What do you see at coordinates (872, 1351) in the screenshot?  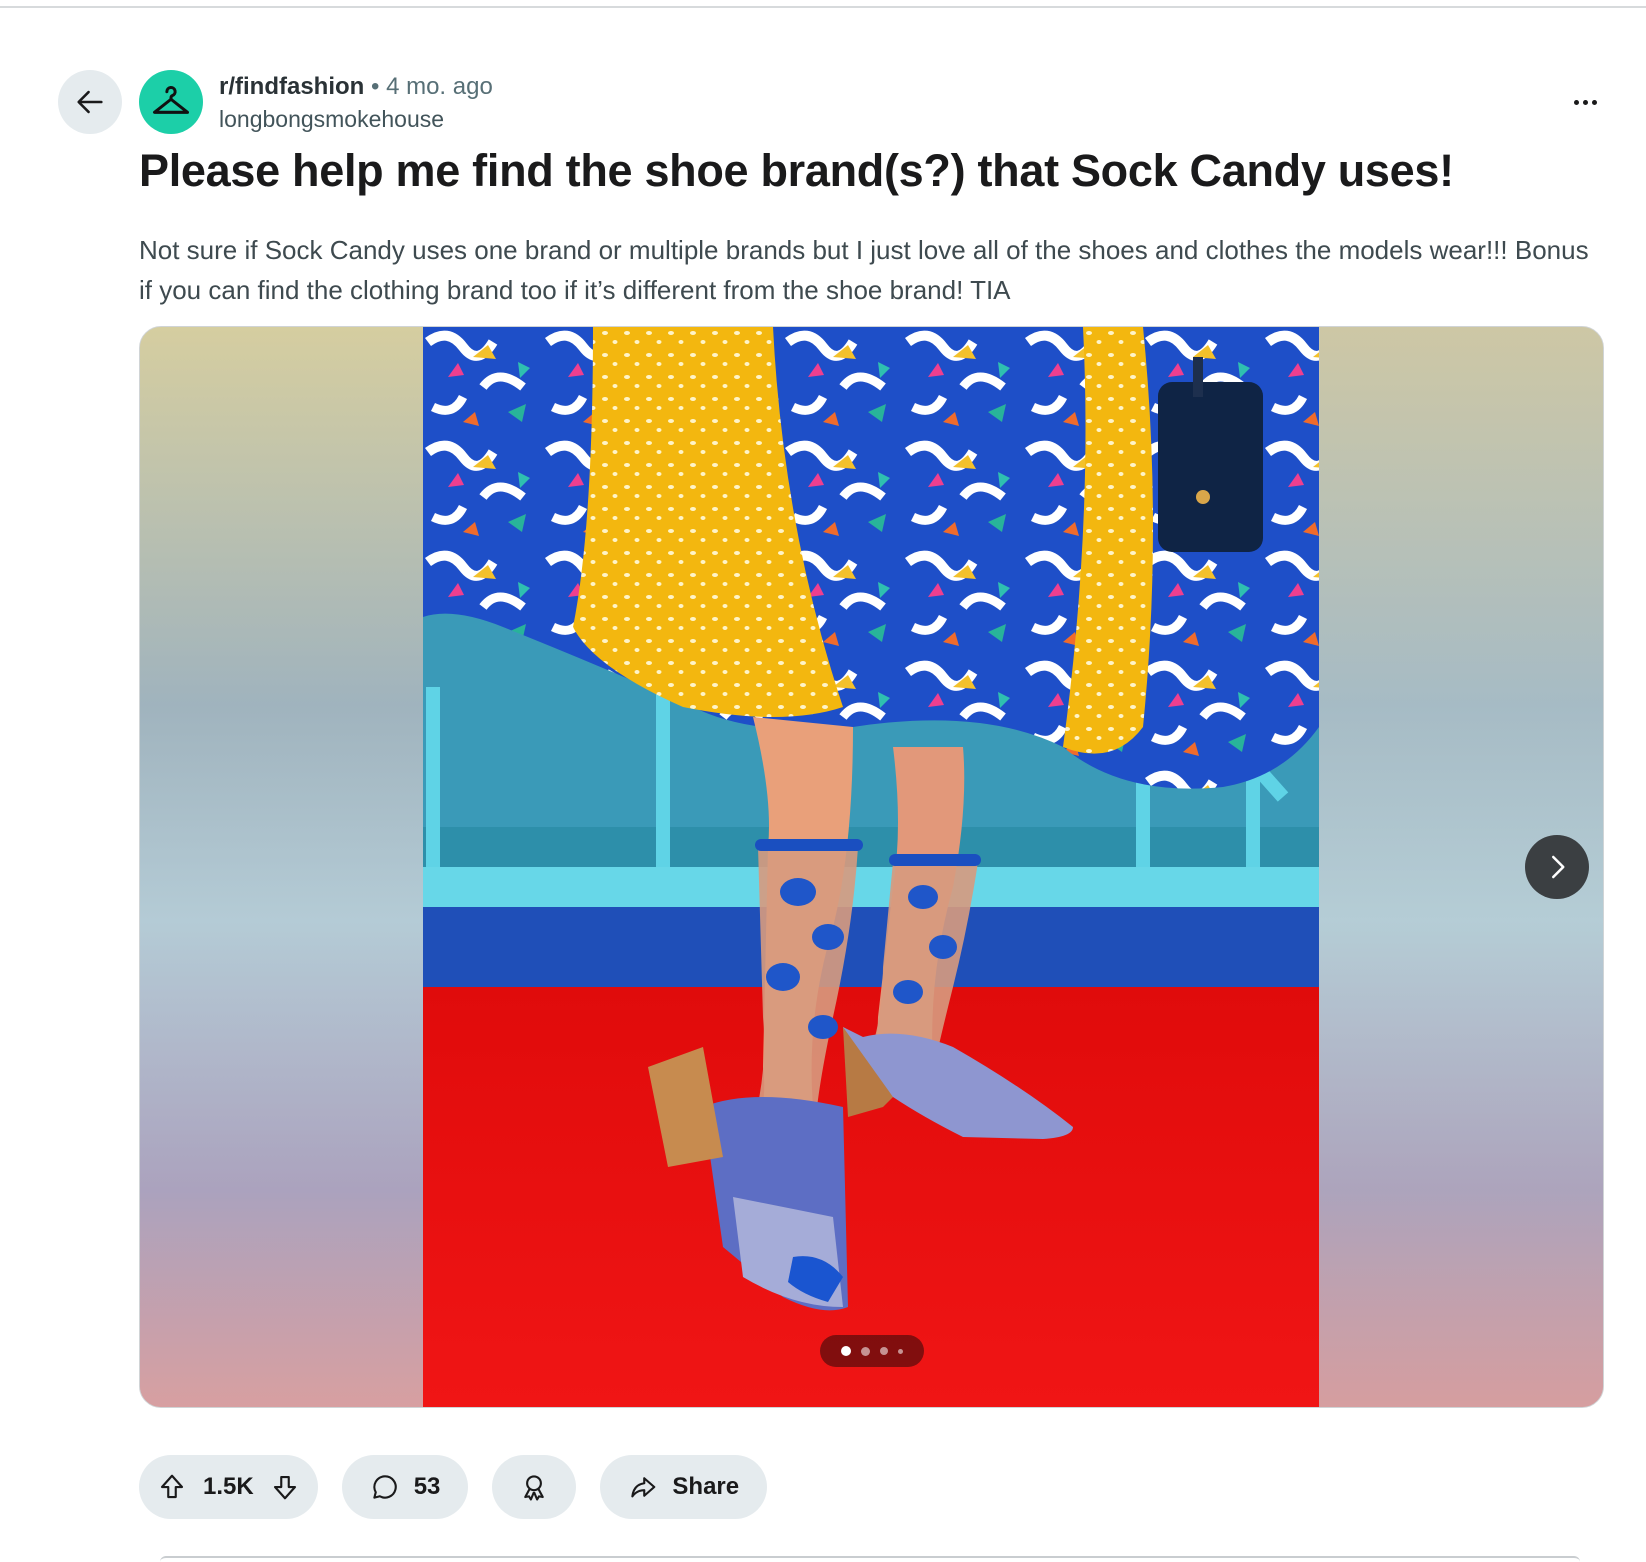 I see `gallery-pagination` at bounding box center [872, 1351].